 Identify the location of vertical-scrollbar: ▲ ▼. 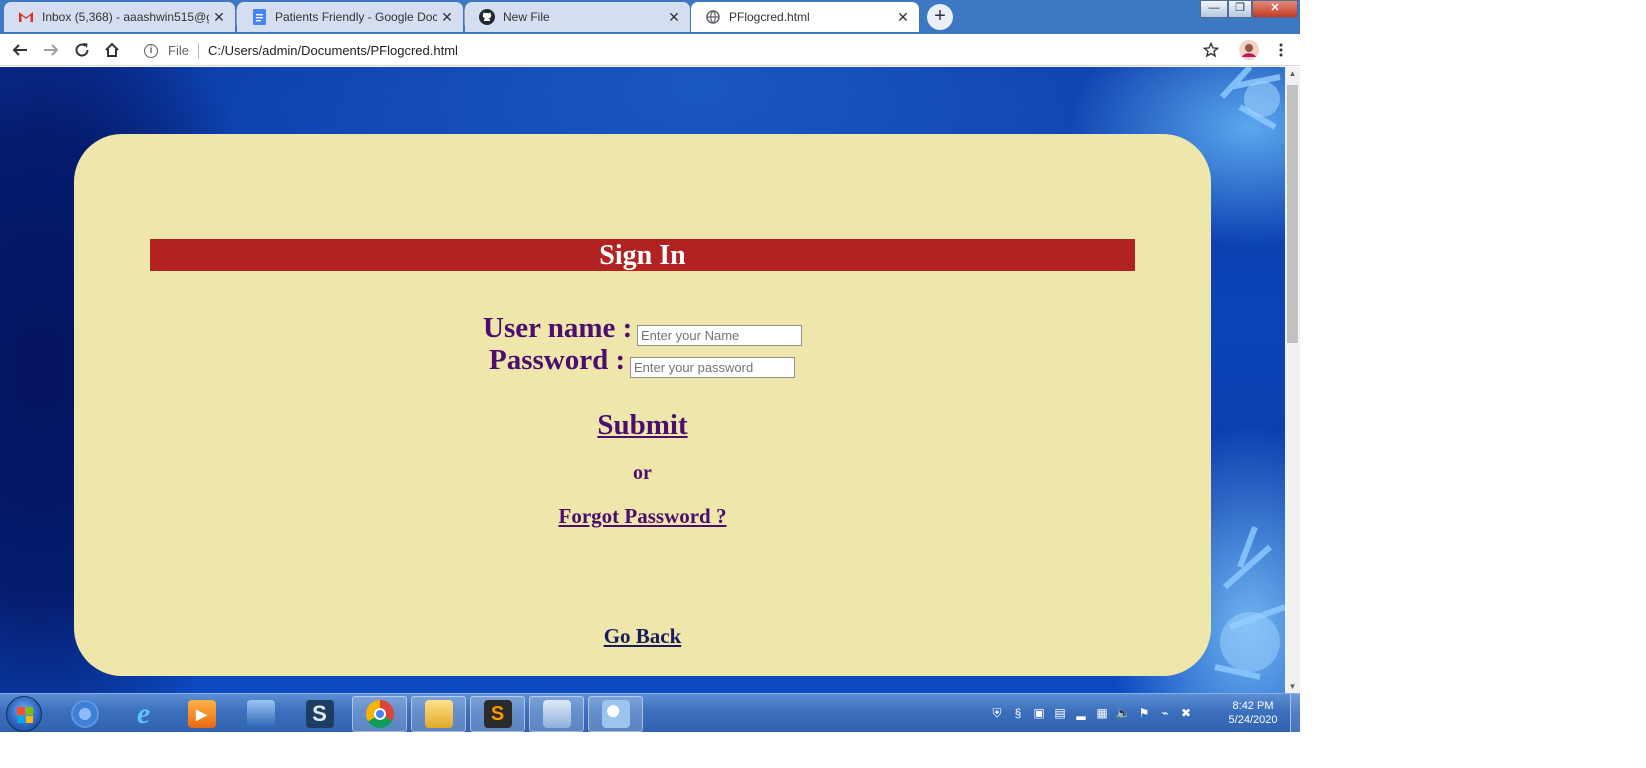
(1292, 380).